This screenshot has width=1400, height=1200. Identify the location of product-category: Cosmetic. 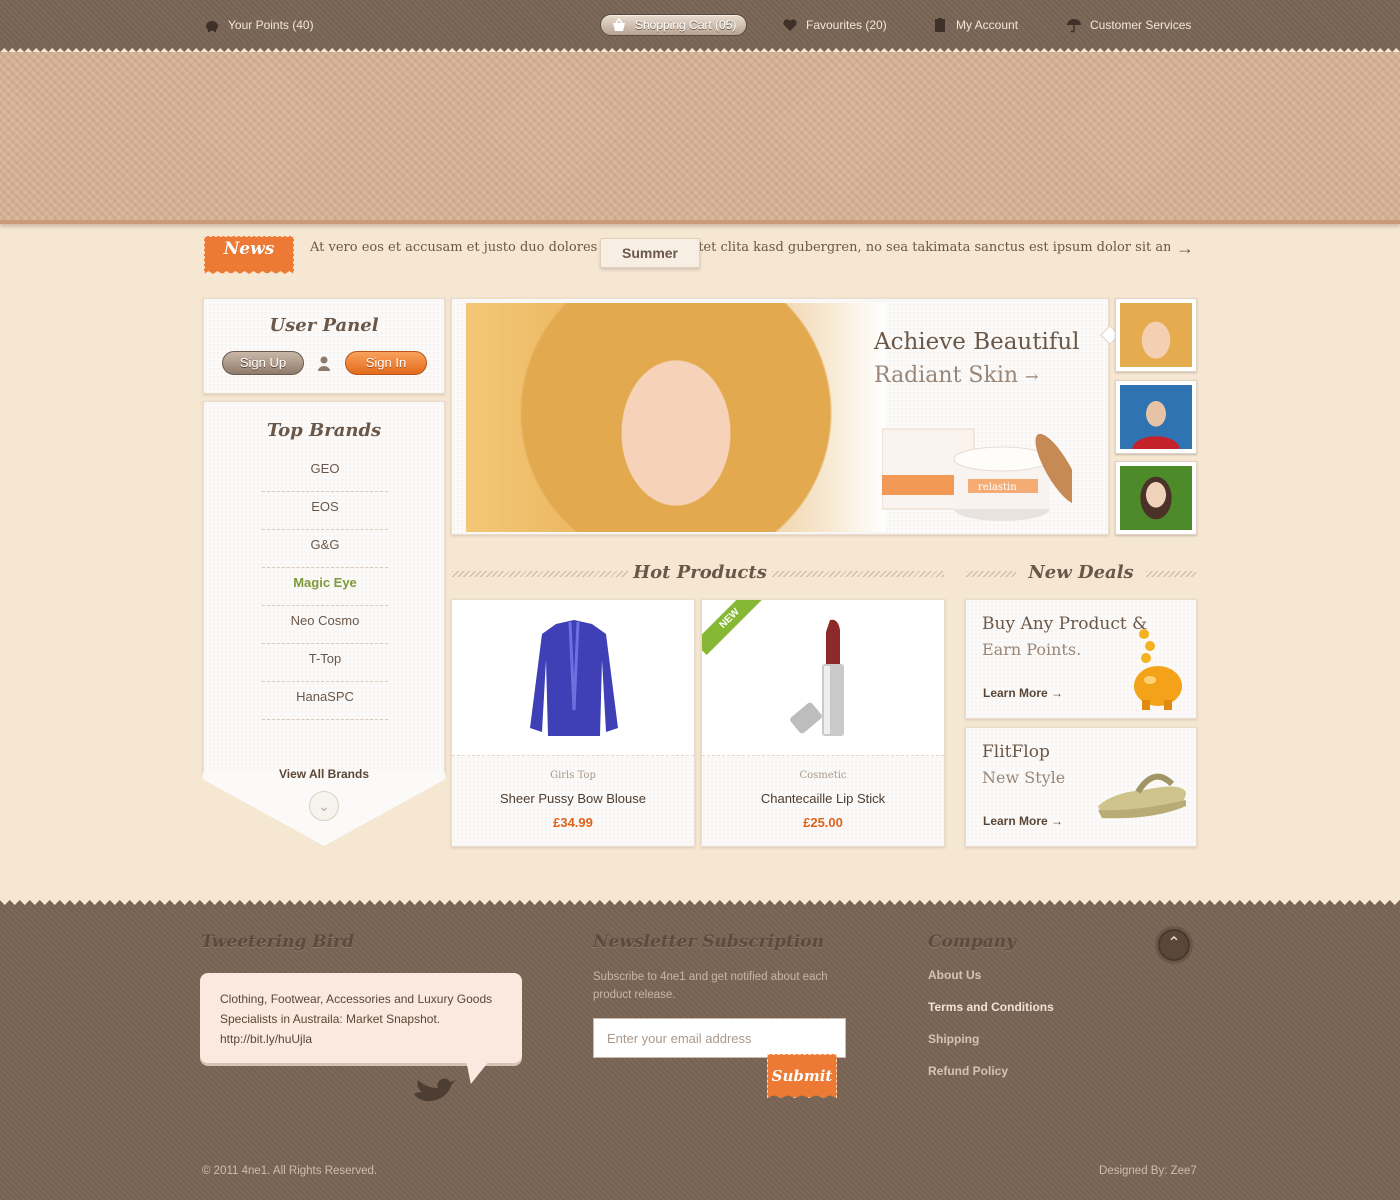
(823, 775).